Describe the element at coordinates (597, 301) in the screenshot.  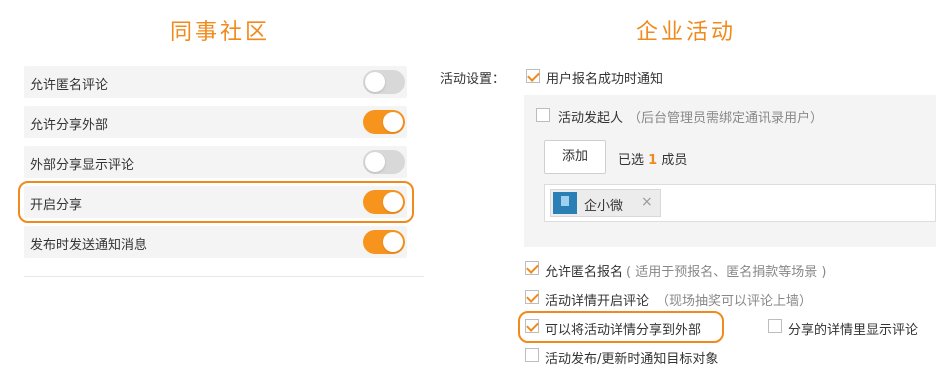
I see `detail-comments-label: 活动详情开启评论` at that location.